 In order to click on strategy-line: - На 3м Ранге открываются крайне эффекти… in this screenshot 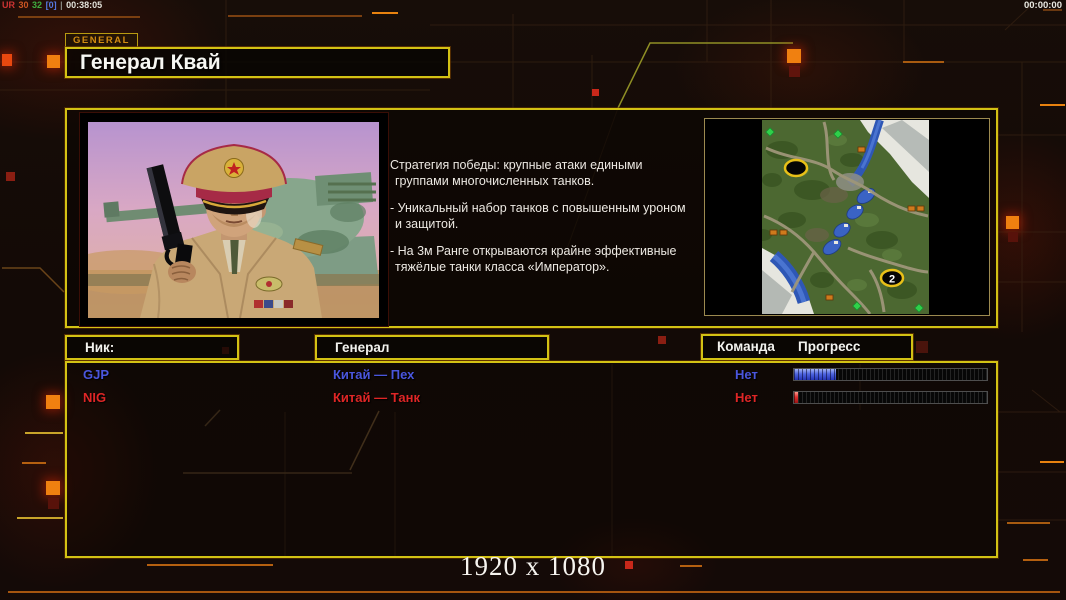, I will do `click(533, 251)`.